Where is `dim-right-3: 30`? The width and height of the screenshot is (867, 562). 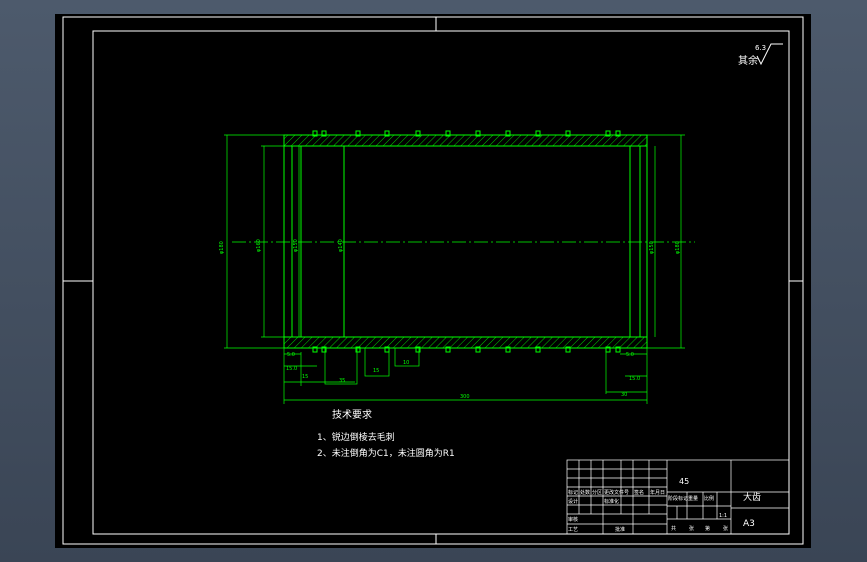 dim-right-3: 30 is located at coordinates (624, 395).